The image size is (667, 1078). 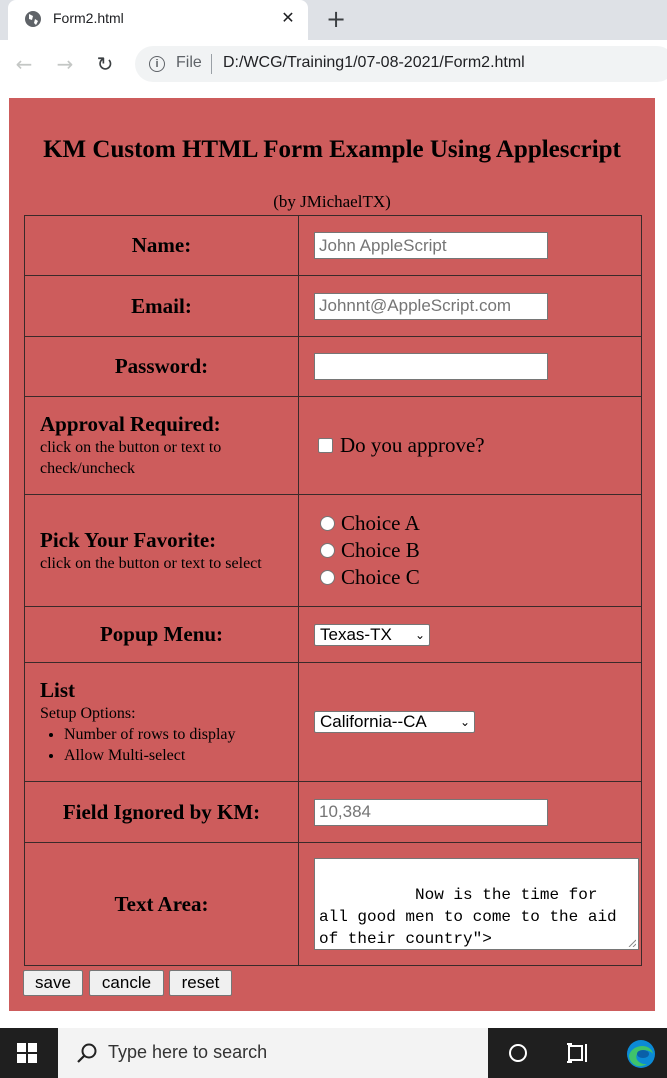 I want to click on approve-checkbox-label: Do you approve?, so click(x=412, y=445).